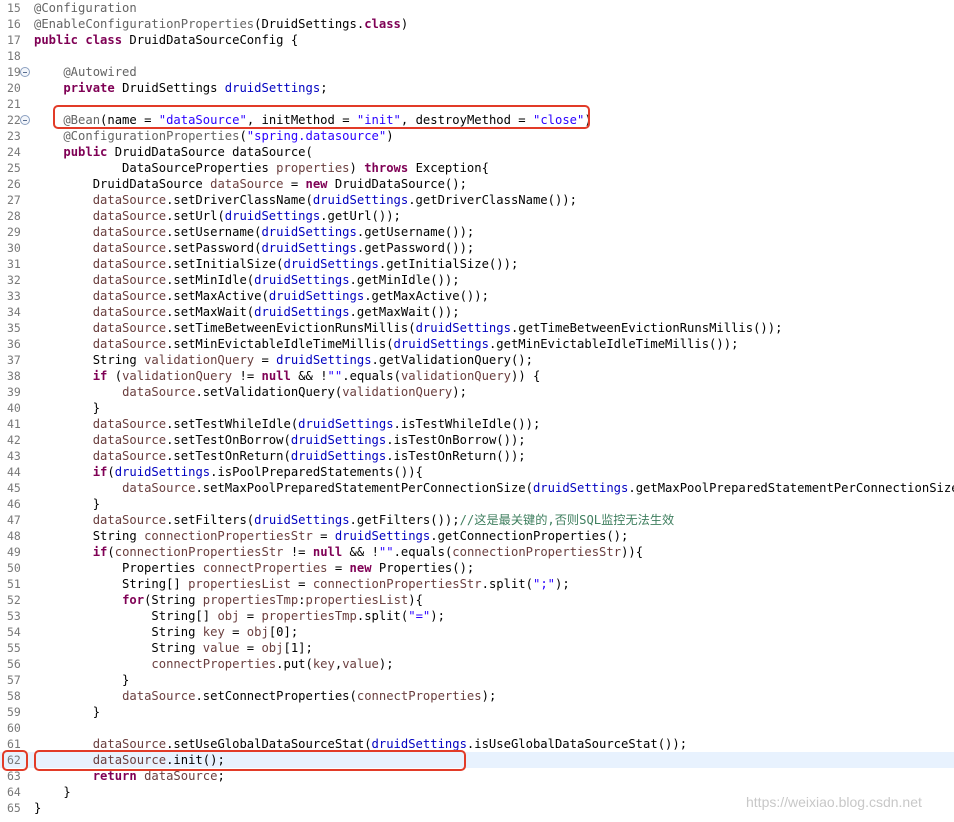  I want to click on code-line: 46 }, so click(477, 504).